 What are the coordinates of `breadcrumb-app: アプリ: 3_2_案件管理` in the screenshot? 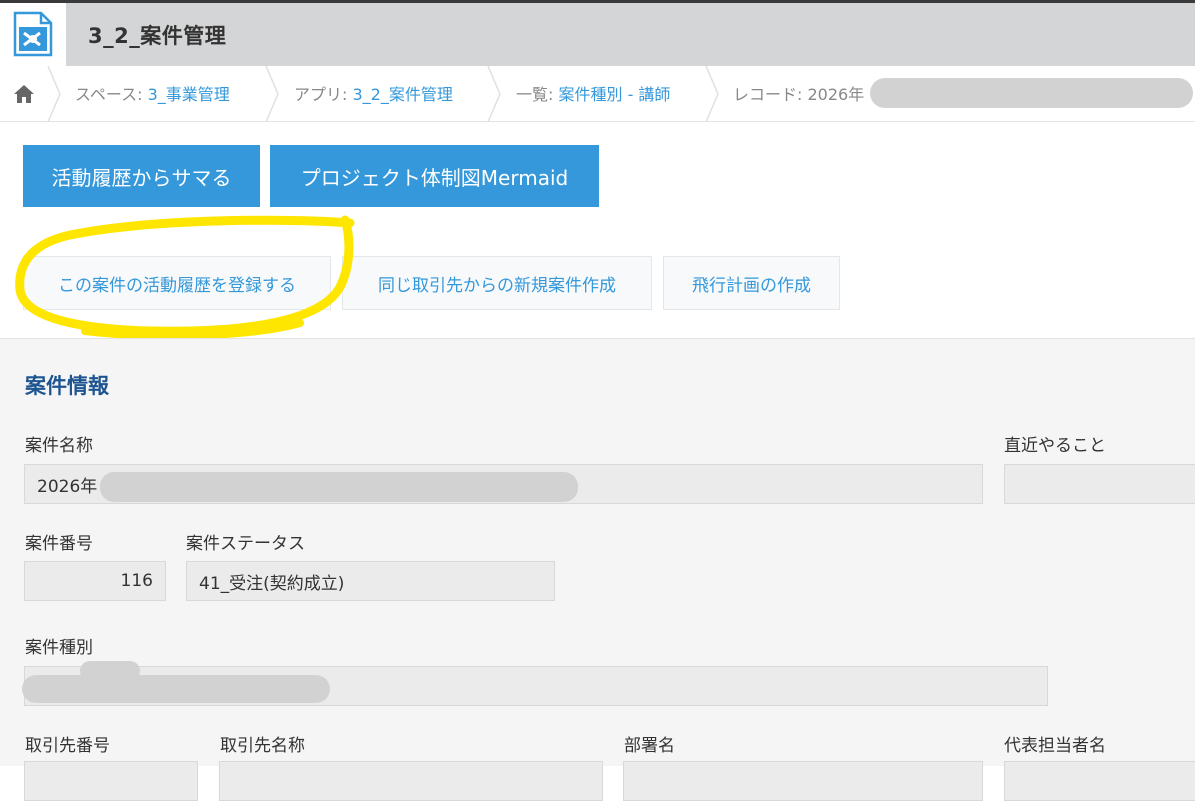 It's located at (373, 93).